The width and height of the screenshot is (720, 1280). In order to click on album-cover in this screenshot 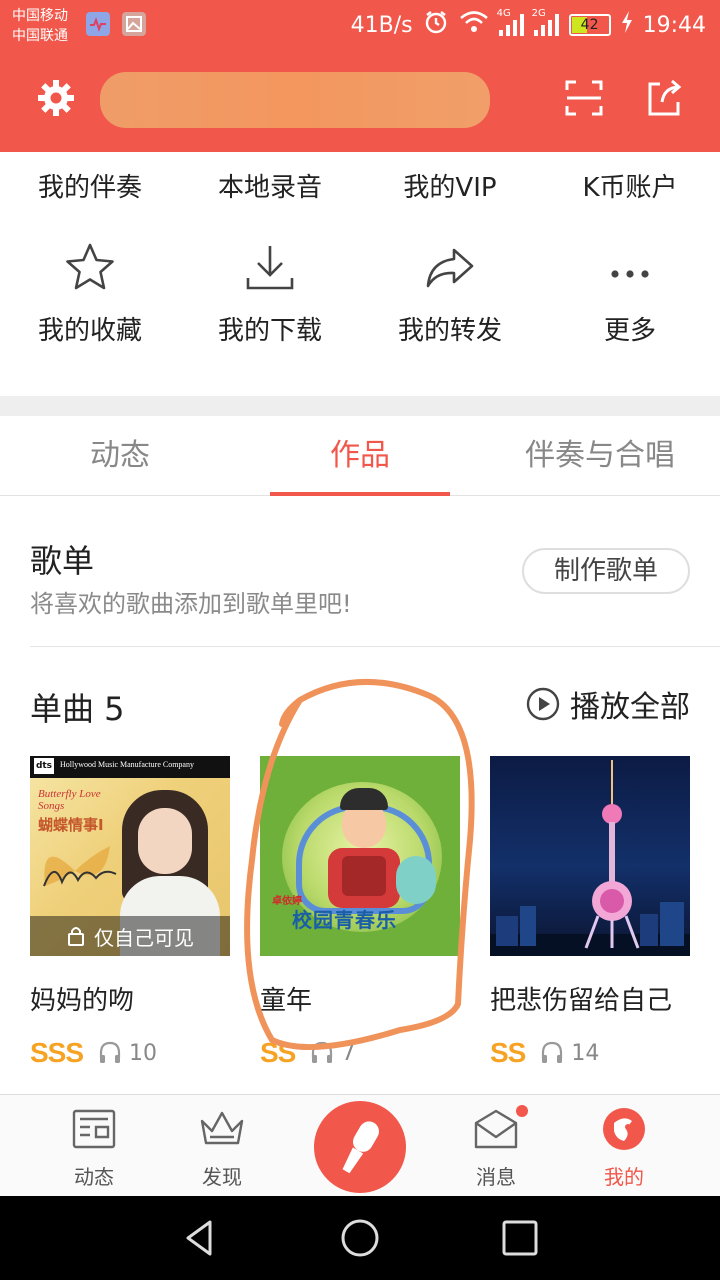, I will do `click(590, 856)`.